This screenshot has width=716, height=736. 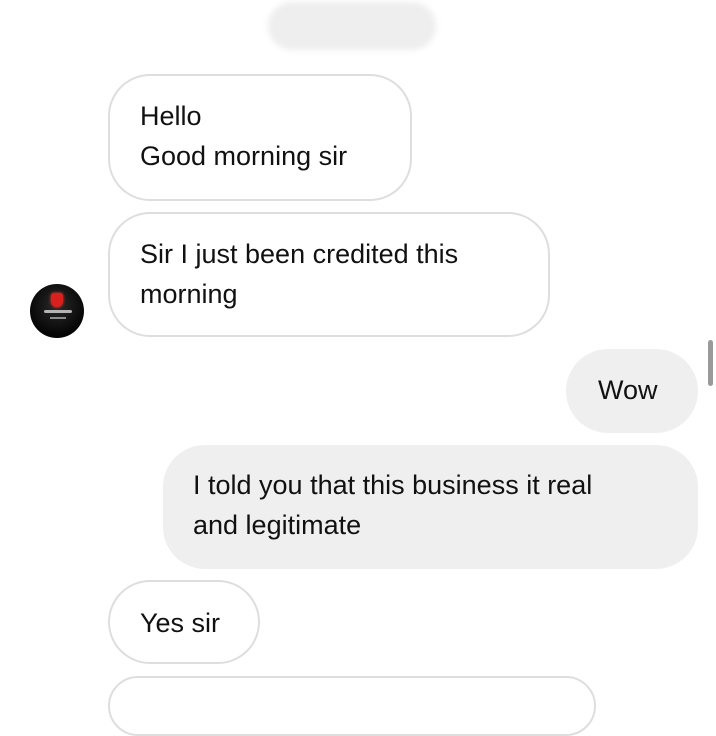 I want to click on message-bubble-outgoing: Wow, so click(x=632, y=391).